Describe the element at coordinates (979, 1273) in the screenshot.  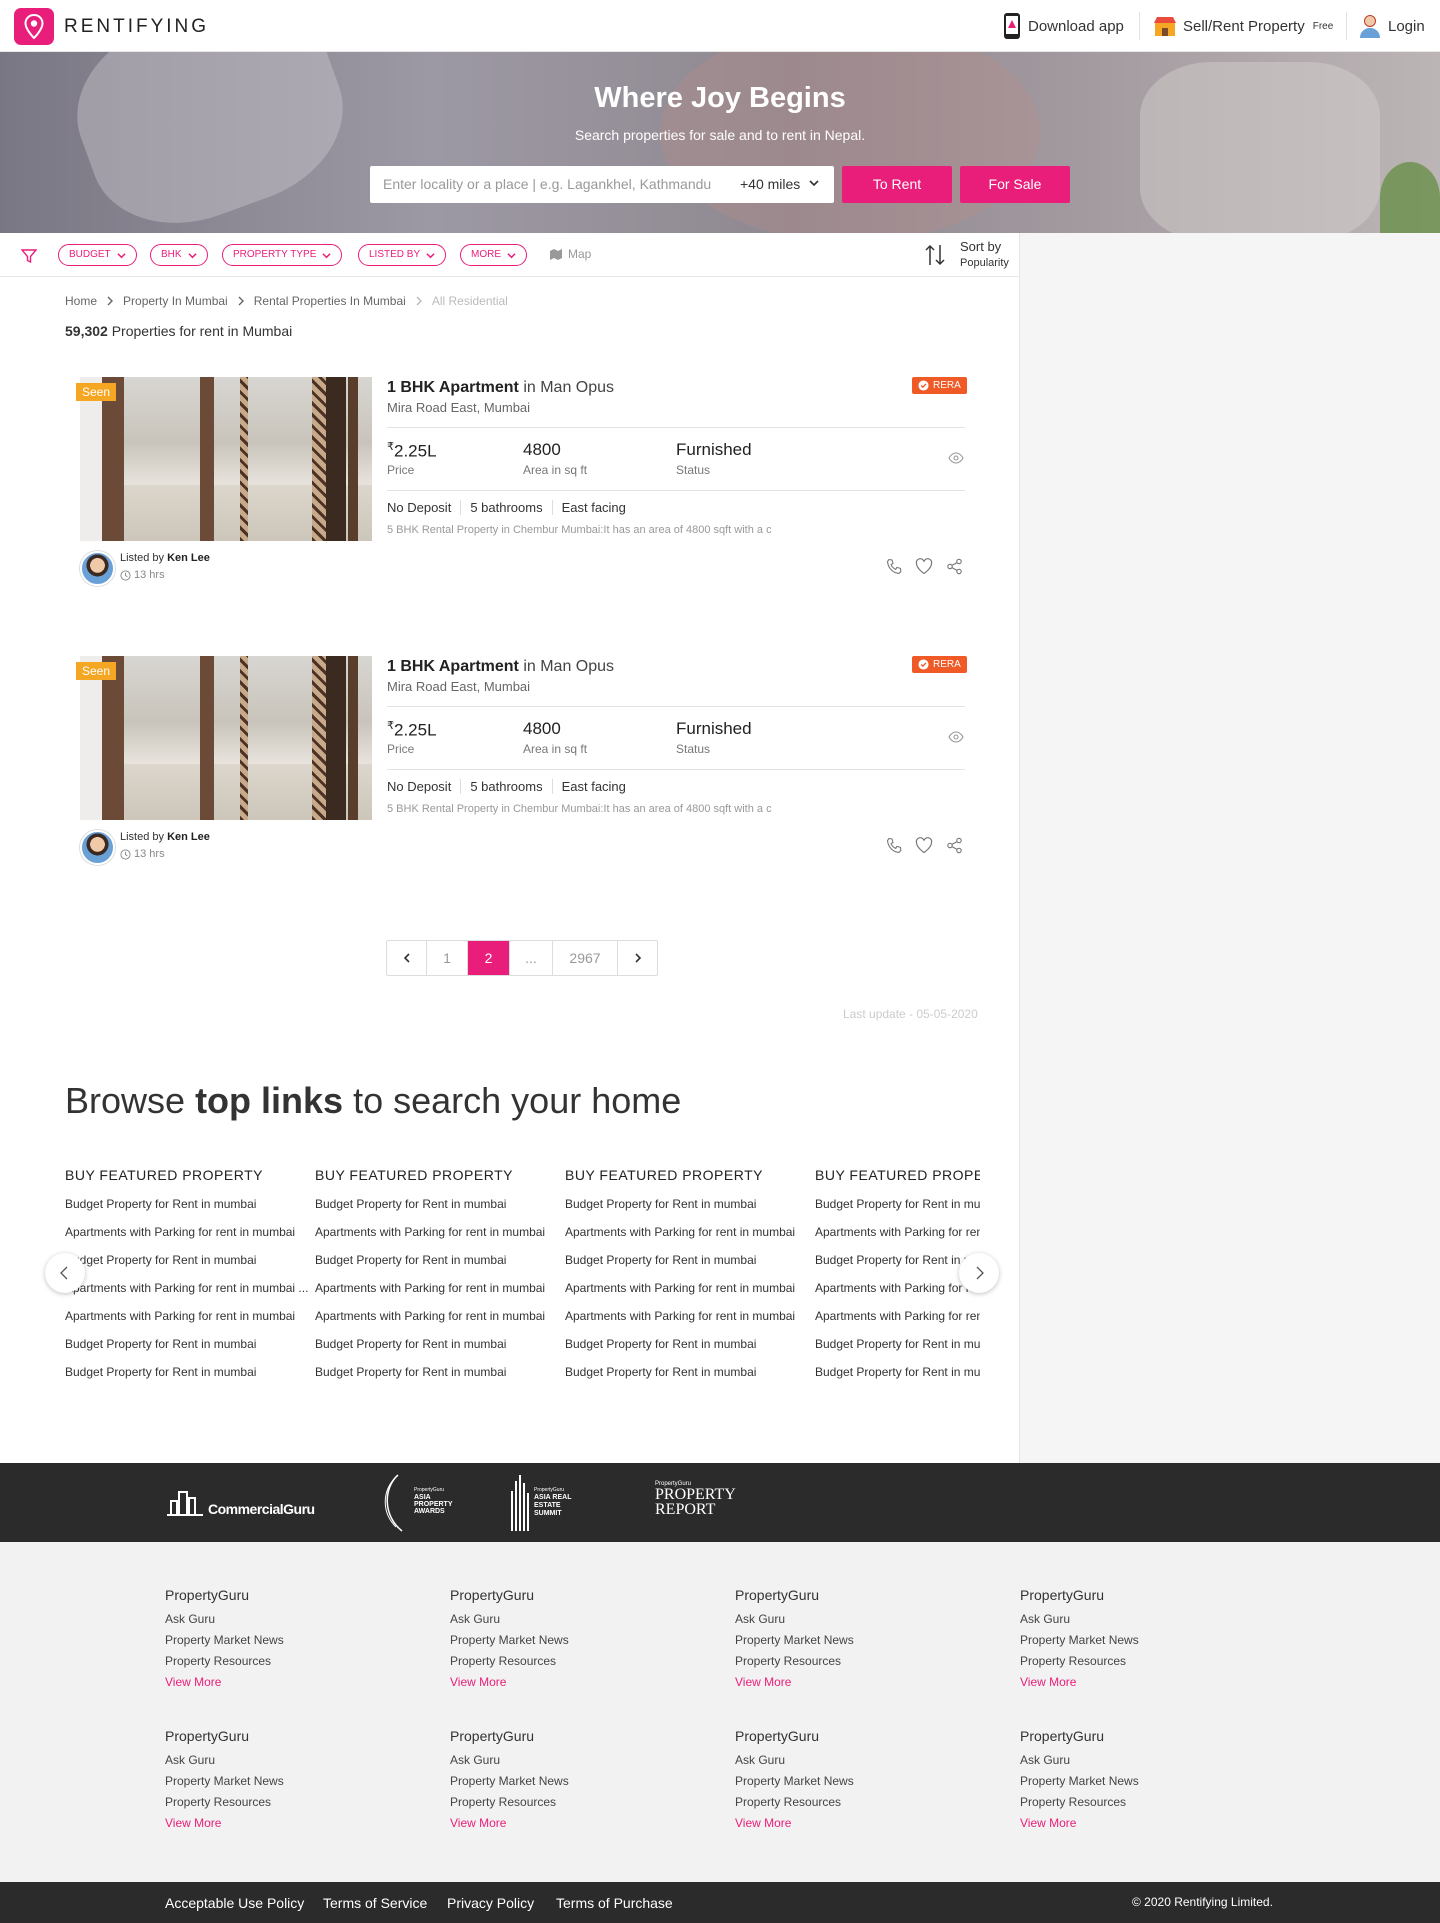
I see `carousel-next-button` at that location.